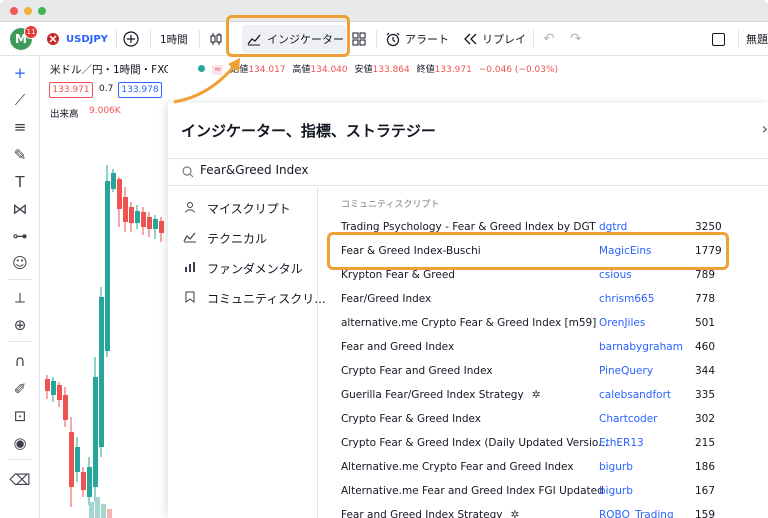 This screenshot has width=768, height=518. I want to click on redo-button: ↷, so click(576, 39).